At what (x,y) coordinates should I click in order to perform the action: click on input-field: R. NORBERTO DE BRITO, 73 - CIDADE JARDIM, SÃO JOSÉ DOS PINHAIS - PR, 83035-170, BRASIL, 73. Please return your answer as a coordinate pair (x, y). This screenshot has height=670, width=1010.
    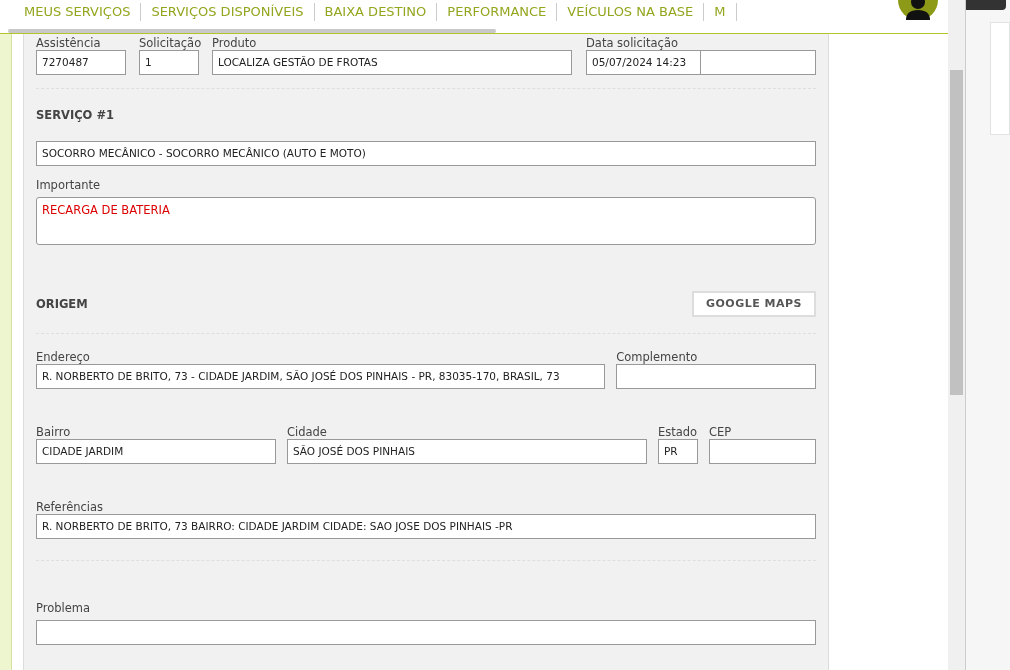
    Looking at the image, I should click on (321, 377).